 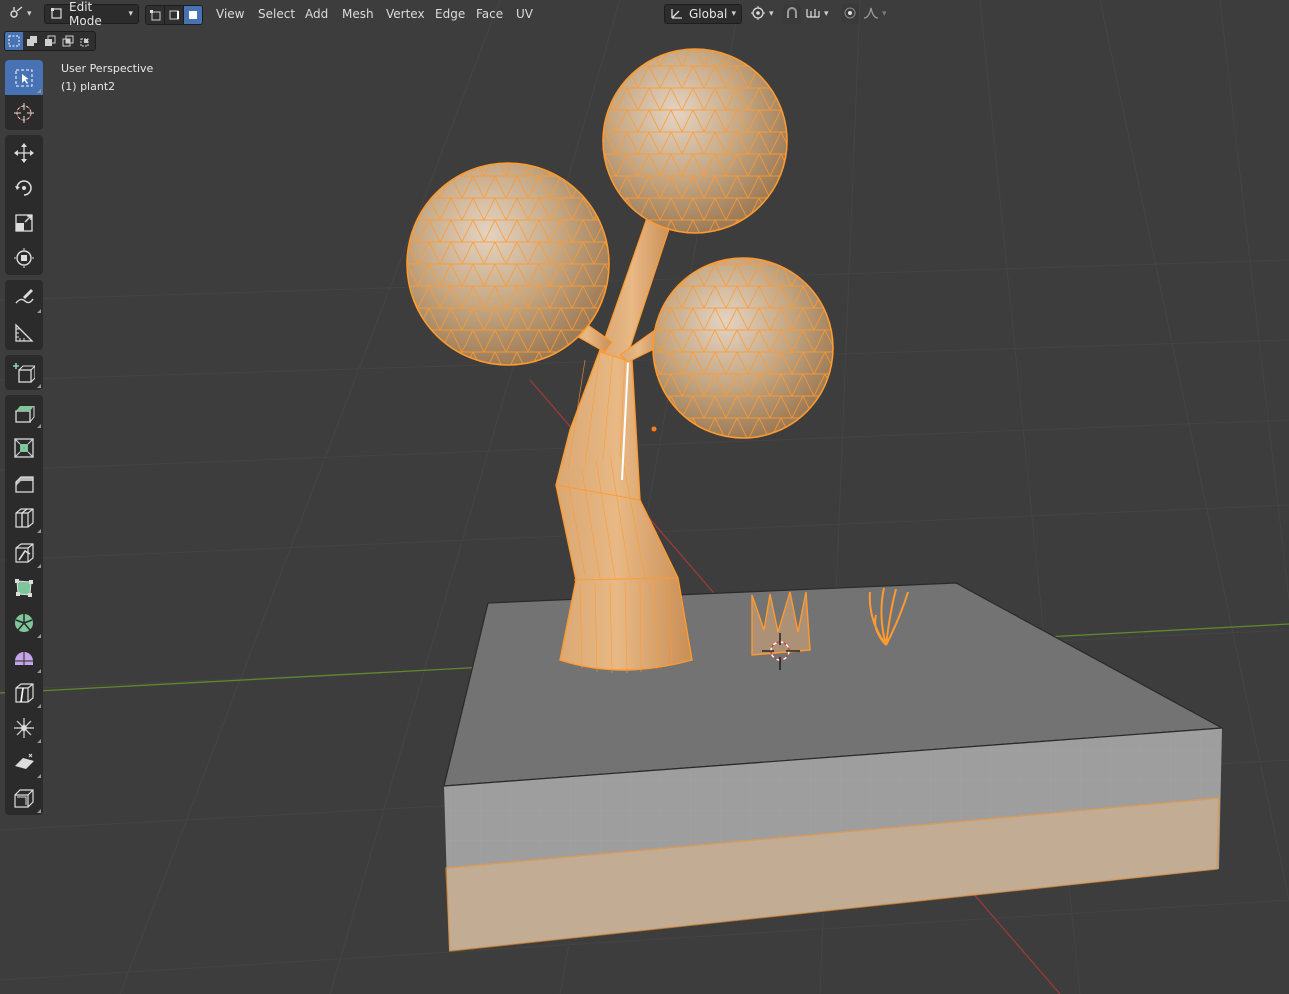 What do you see at coordinates (24, 297) in the screenshot?
I see `annotate-tool` at bounding box center [24, 297].